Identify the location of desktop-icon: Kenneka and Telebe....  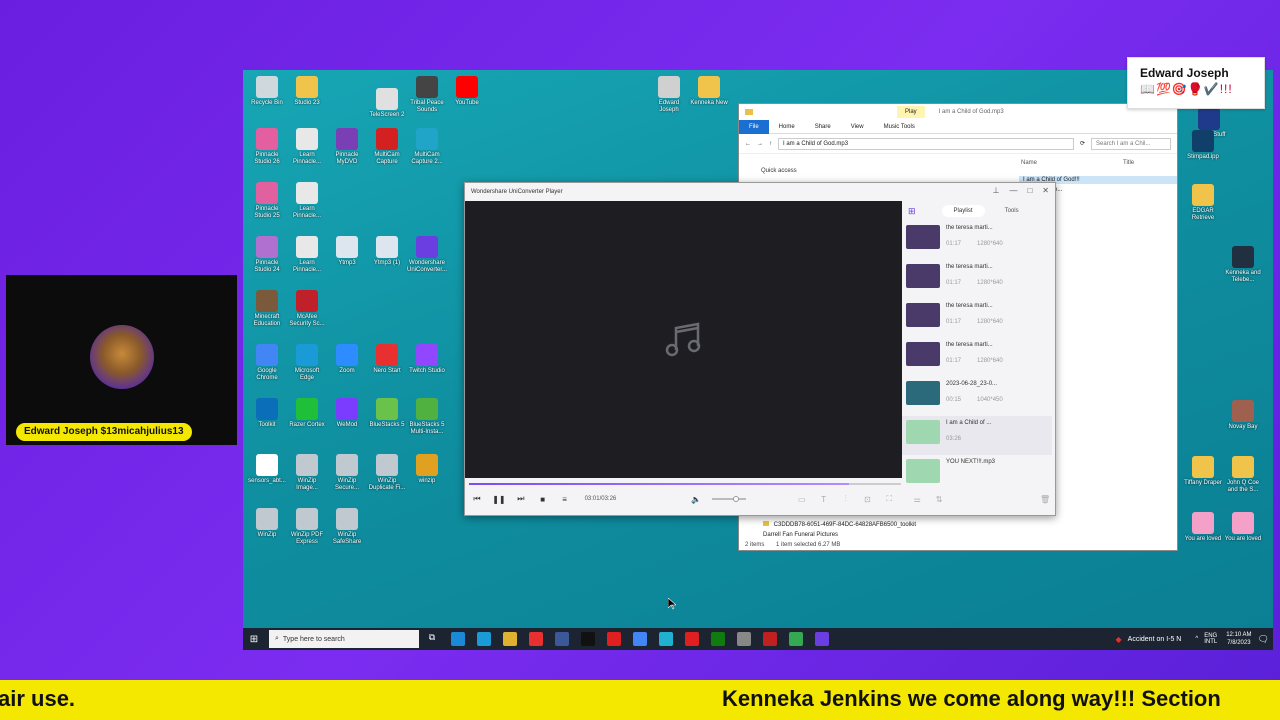
(1243, 265).